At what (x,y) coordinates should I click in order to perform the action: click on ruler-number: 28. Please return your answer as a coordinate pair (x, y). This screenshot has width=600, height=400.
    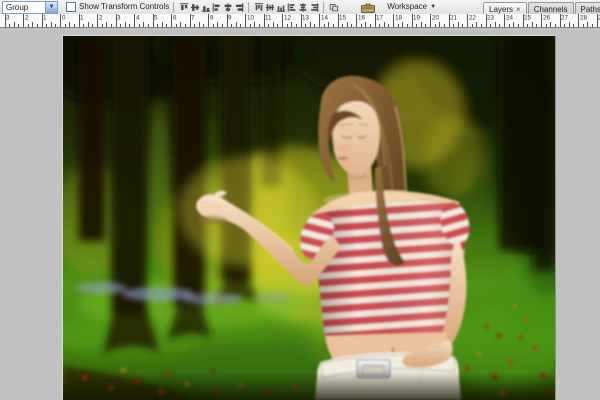
    Looking at the image, I should click on (583, 18).